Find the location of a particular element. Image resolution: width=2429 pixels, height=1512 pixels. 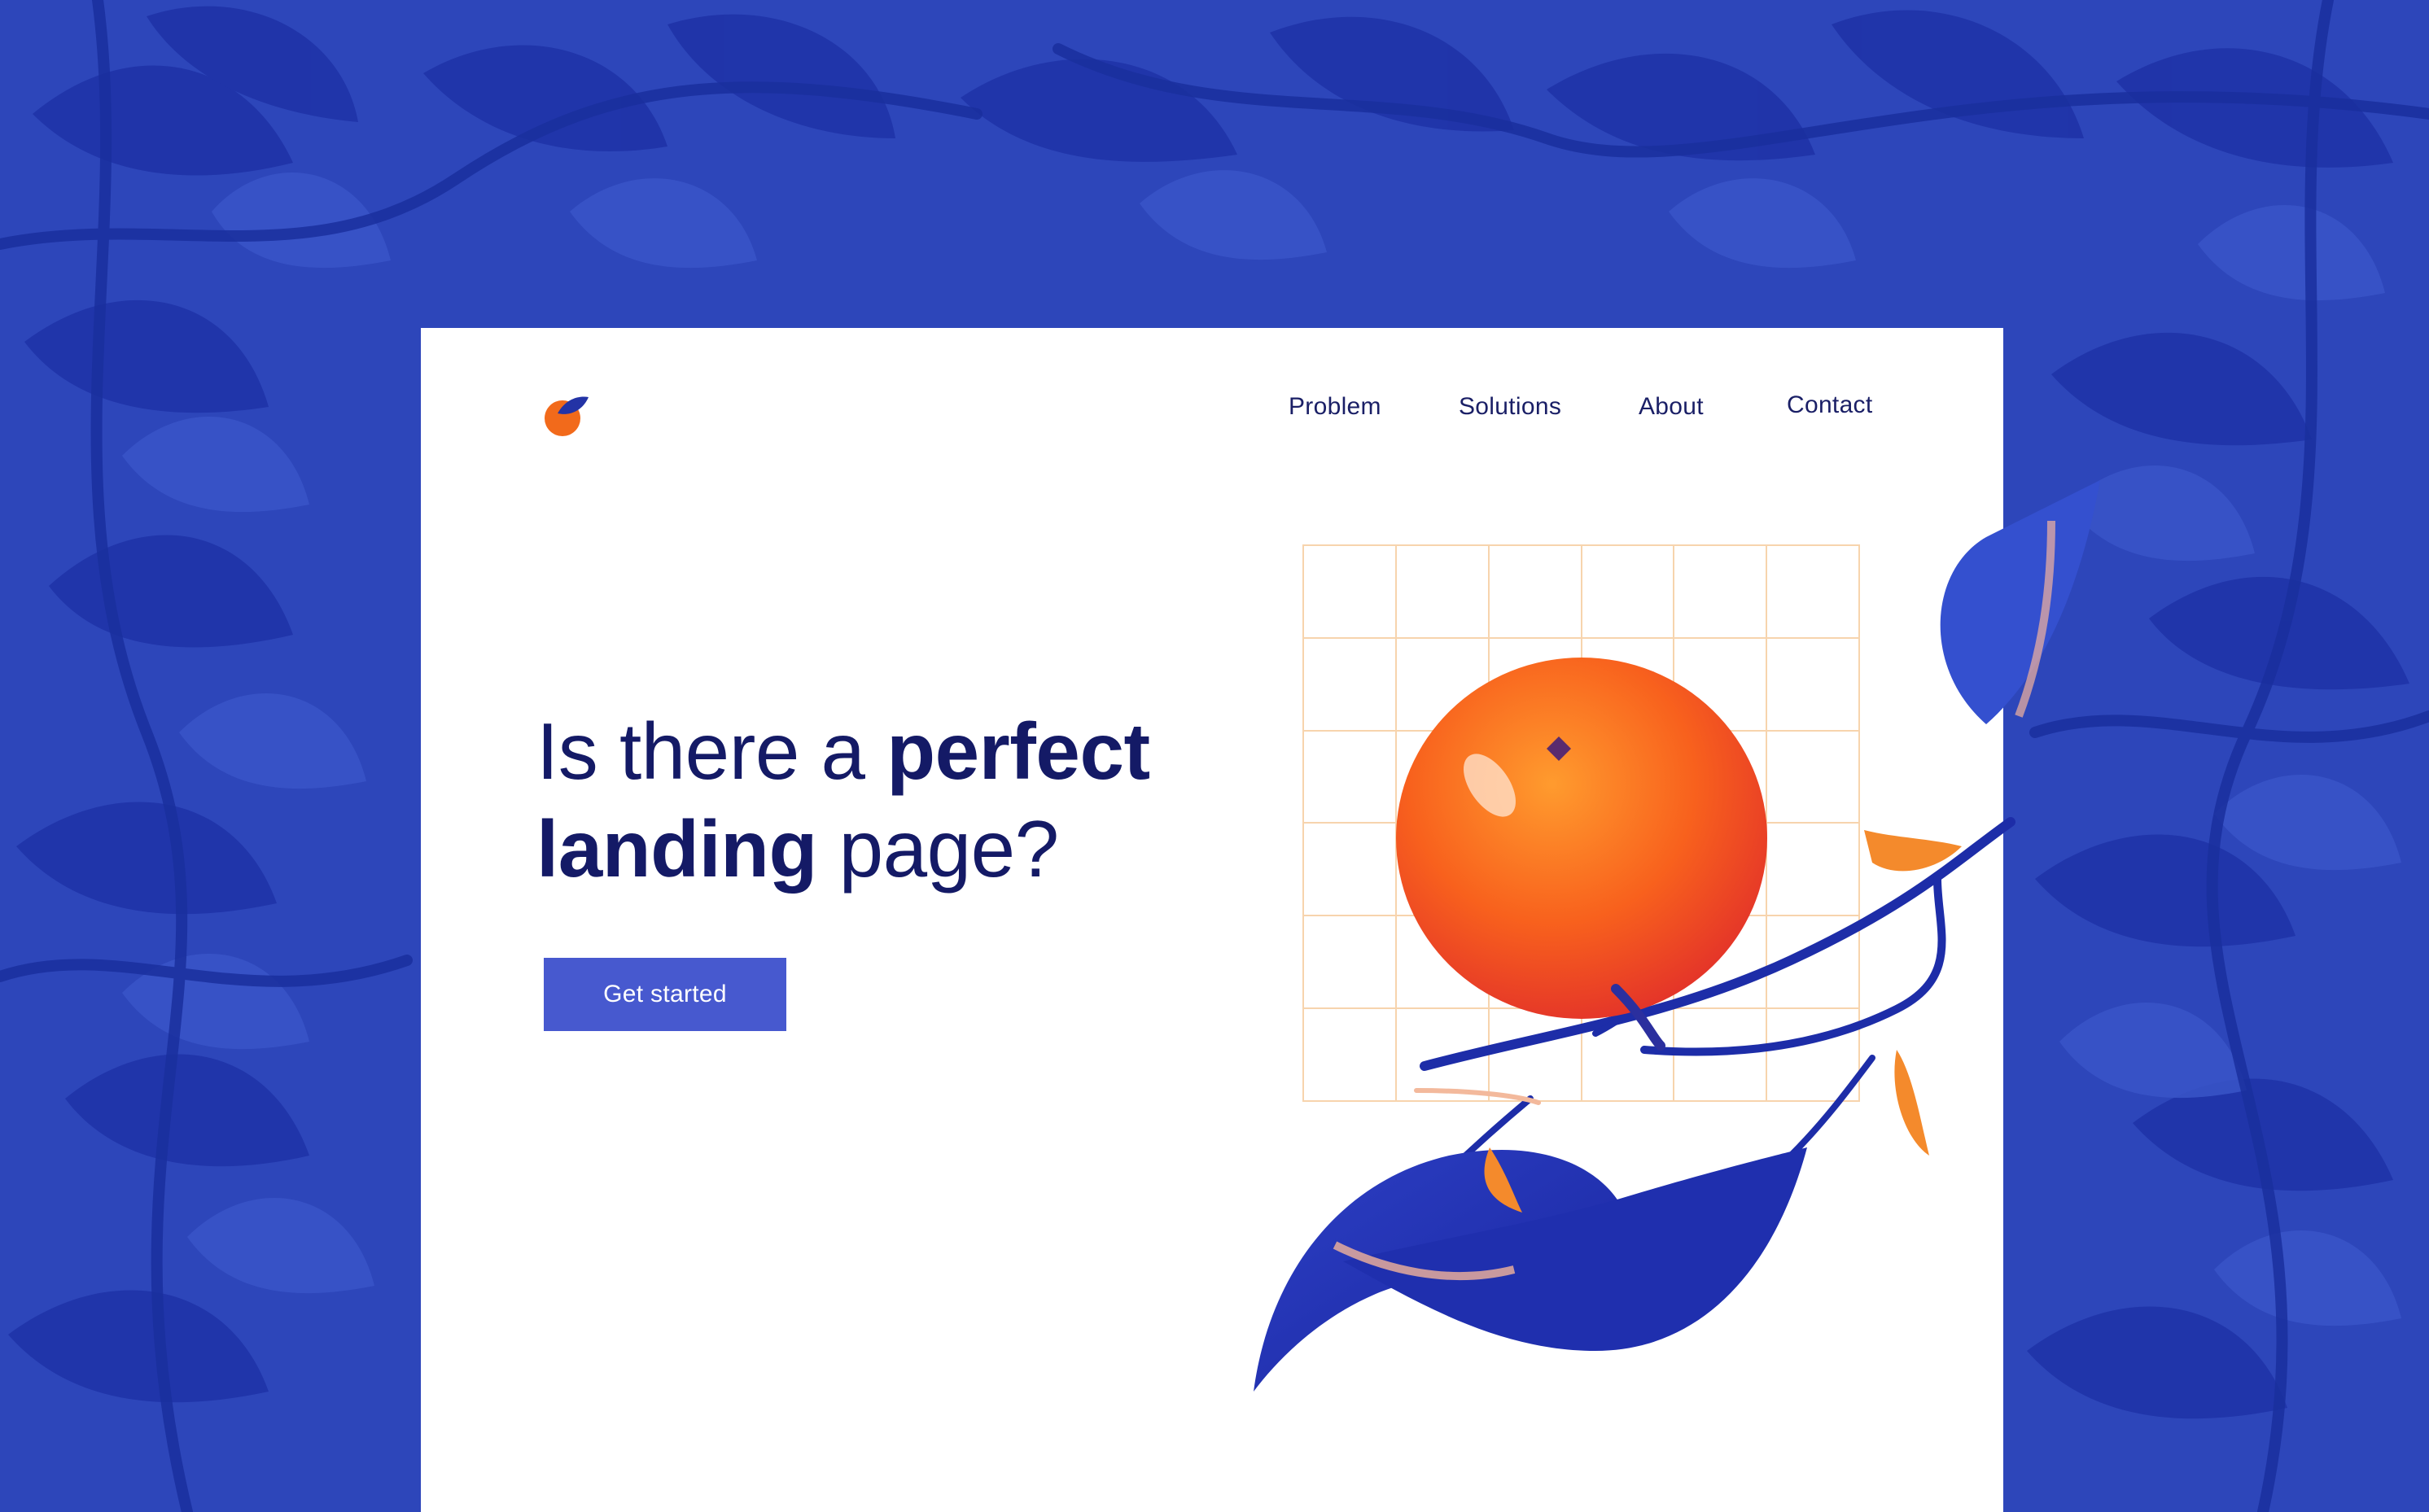

nav-link-solutions: Solutions is located at coordinates (1510, 407).